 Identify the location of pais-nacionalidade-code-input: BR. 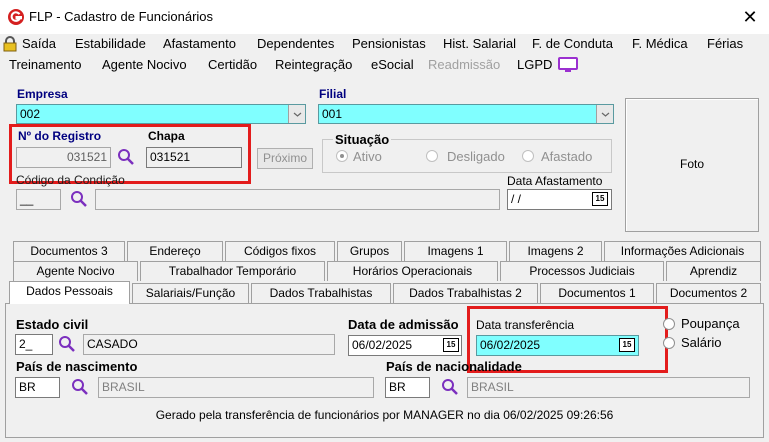
(407, 387).